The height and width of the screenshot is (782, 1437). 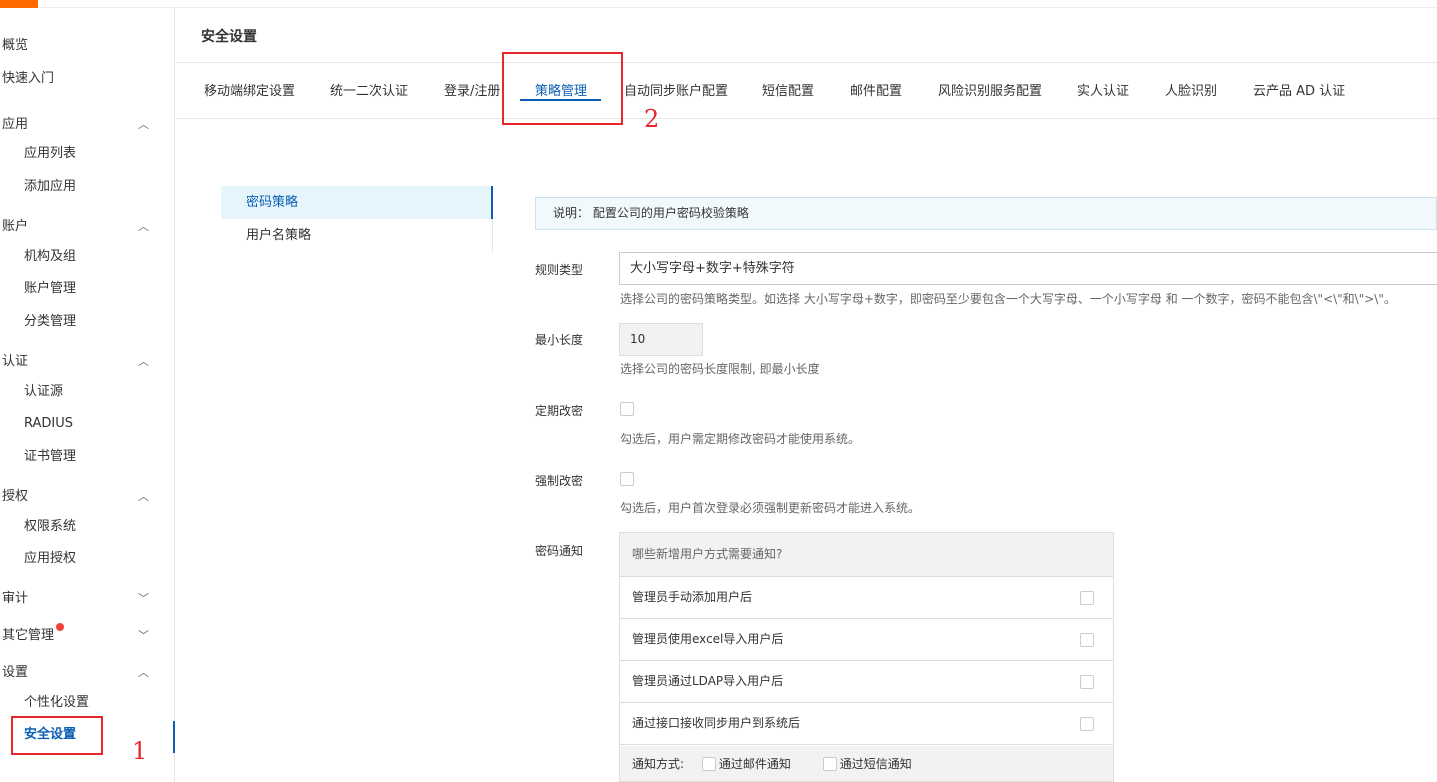 I want to click on sidebar-item-label: 认证源, so click(x=44, y=391).